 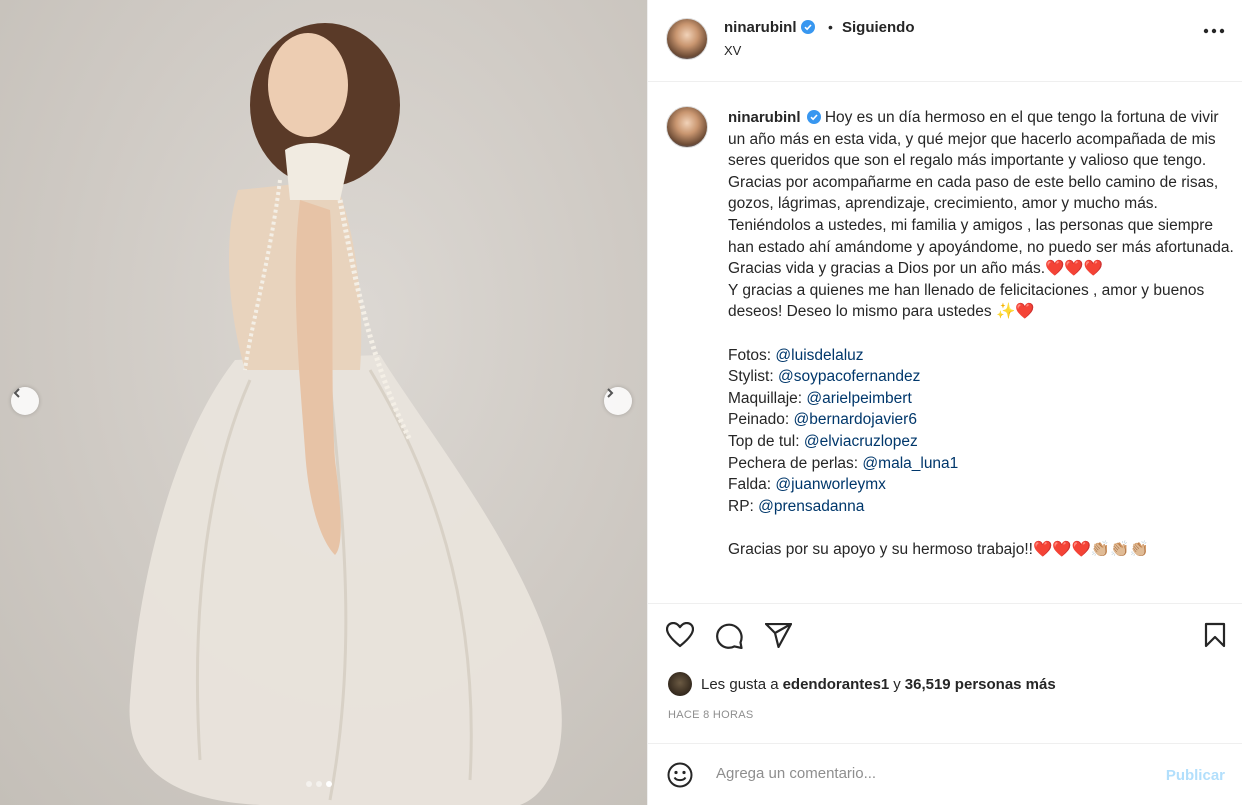 I want to click on share-button, so click(x=778, y=635).